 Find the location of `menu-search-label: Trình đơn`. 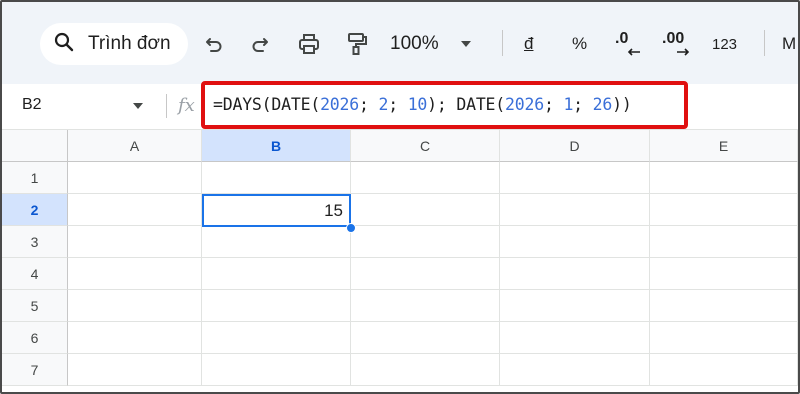

menu-search-label: Trình đơn is located at coordinates (129, 43).